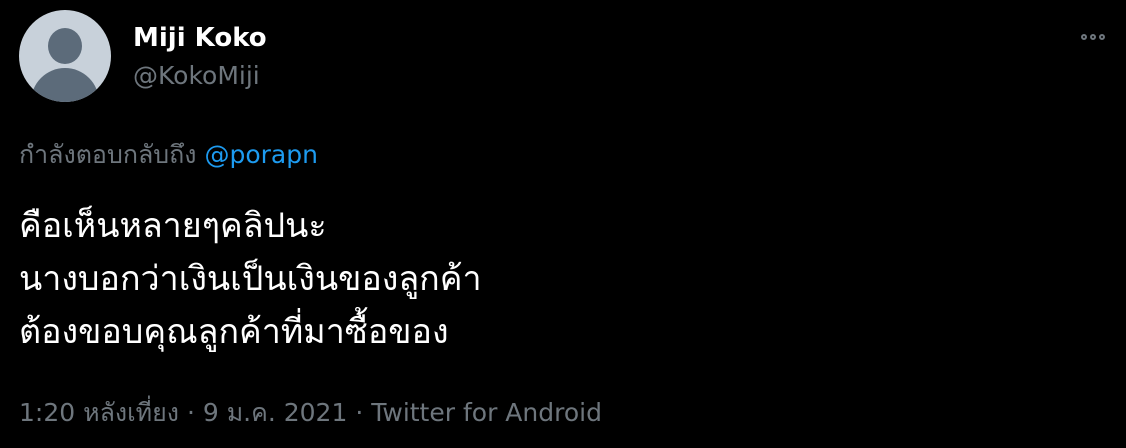  I want to click on tweet-date: 9 ม.ค. 2021, so click(275, 412).